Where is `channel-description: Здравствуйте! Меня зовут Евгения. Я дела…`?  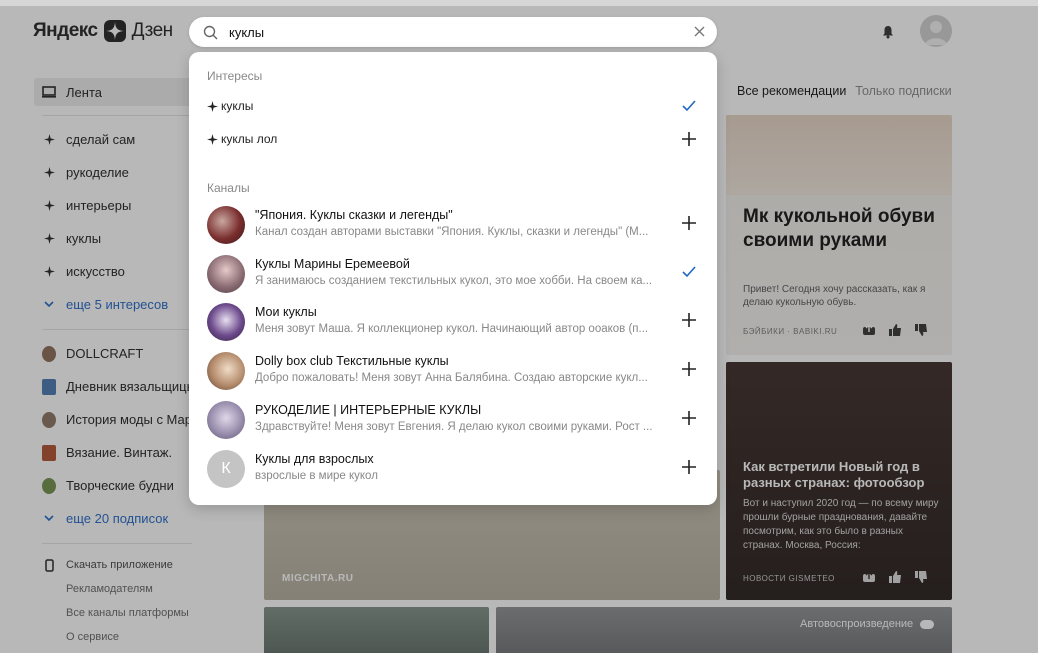 channel-description: Здравствуйте! Меня зовут Евгения. Я дела… is located at coordinates (454, 427).